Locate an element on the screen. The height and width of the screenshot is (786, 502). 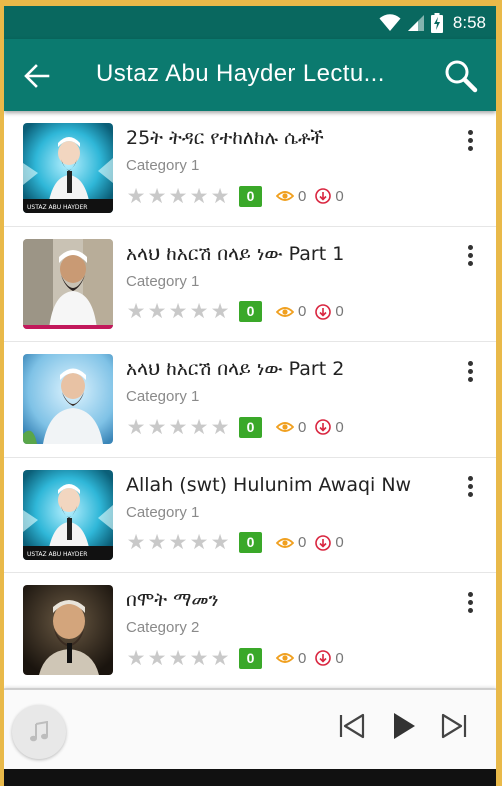
arrow-left-icon is located at coordinates (37, 76).